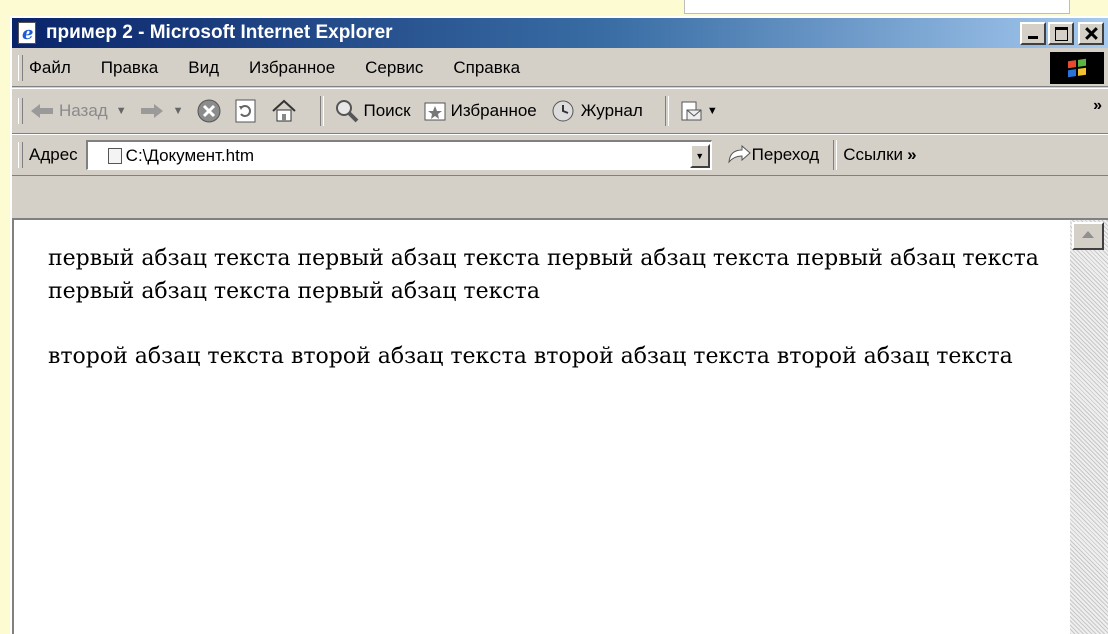  I want to click on history-button: Журнал, so click(596, 111).